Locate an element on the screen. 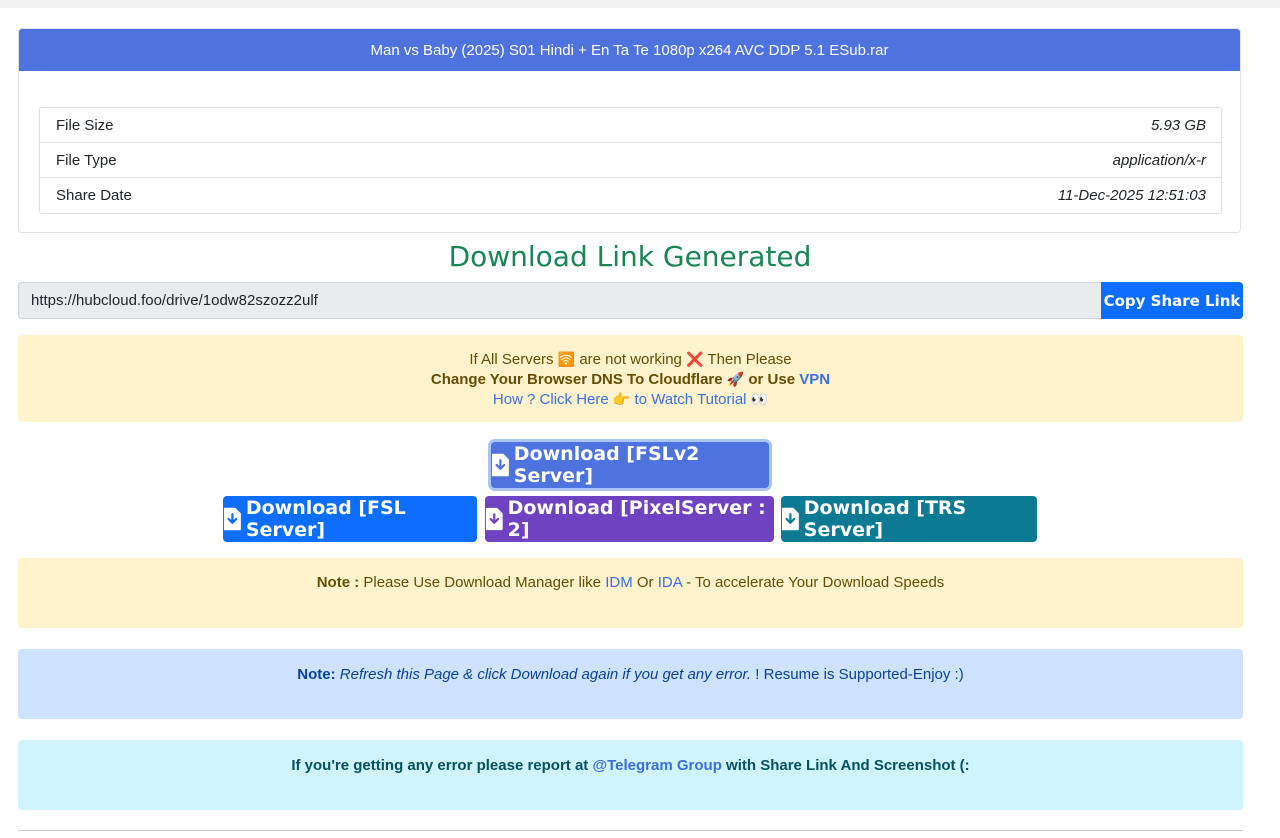 The image size is (1280, 838). note-or: Or is located at coordinates (645, 582).